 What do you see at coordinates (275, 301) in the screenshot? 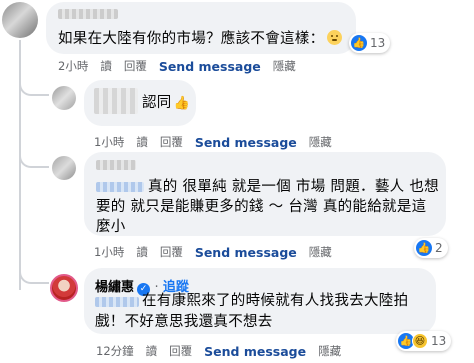
I see `comment-text-line: 在有康熙來了的時候就有人找我去大陸拍` at bounding box center [275, 301].